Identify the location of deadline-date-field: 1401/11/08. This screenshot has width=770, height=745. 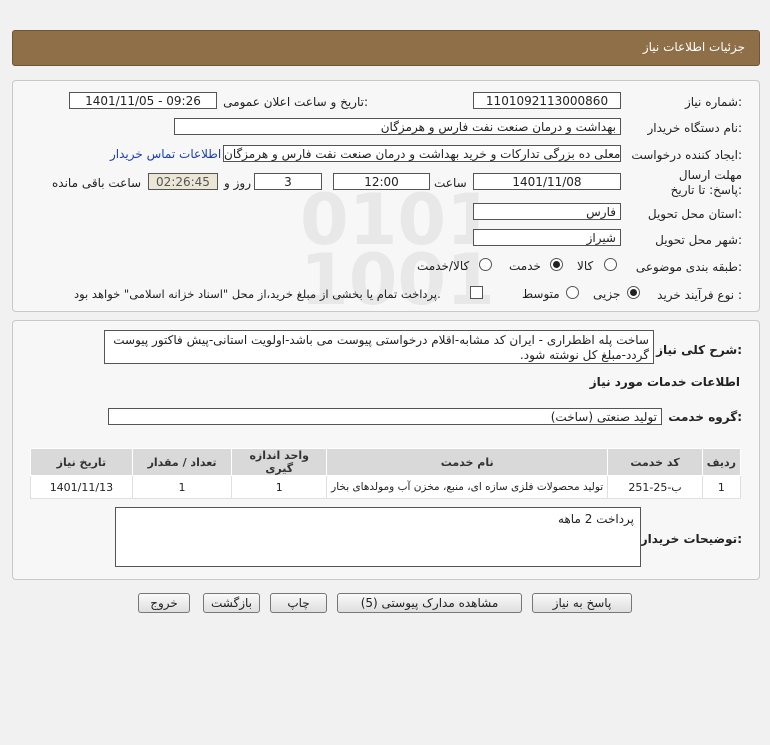
(547, 181).